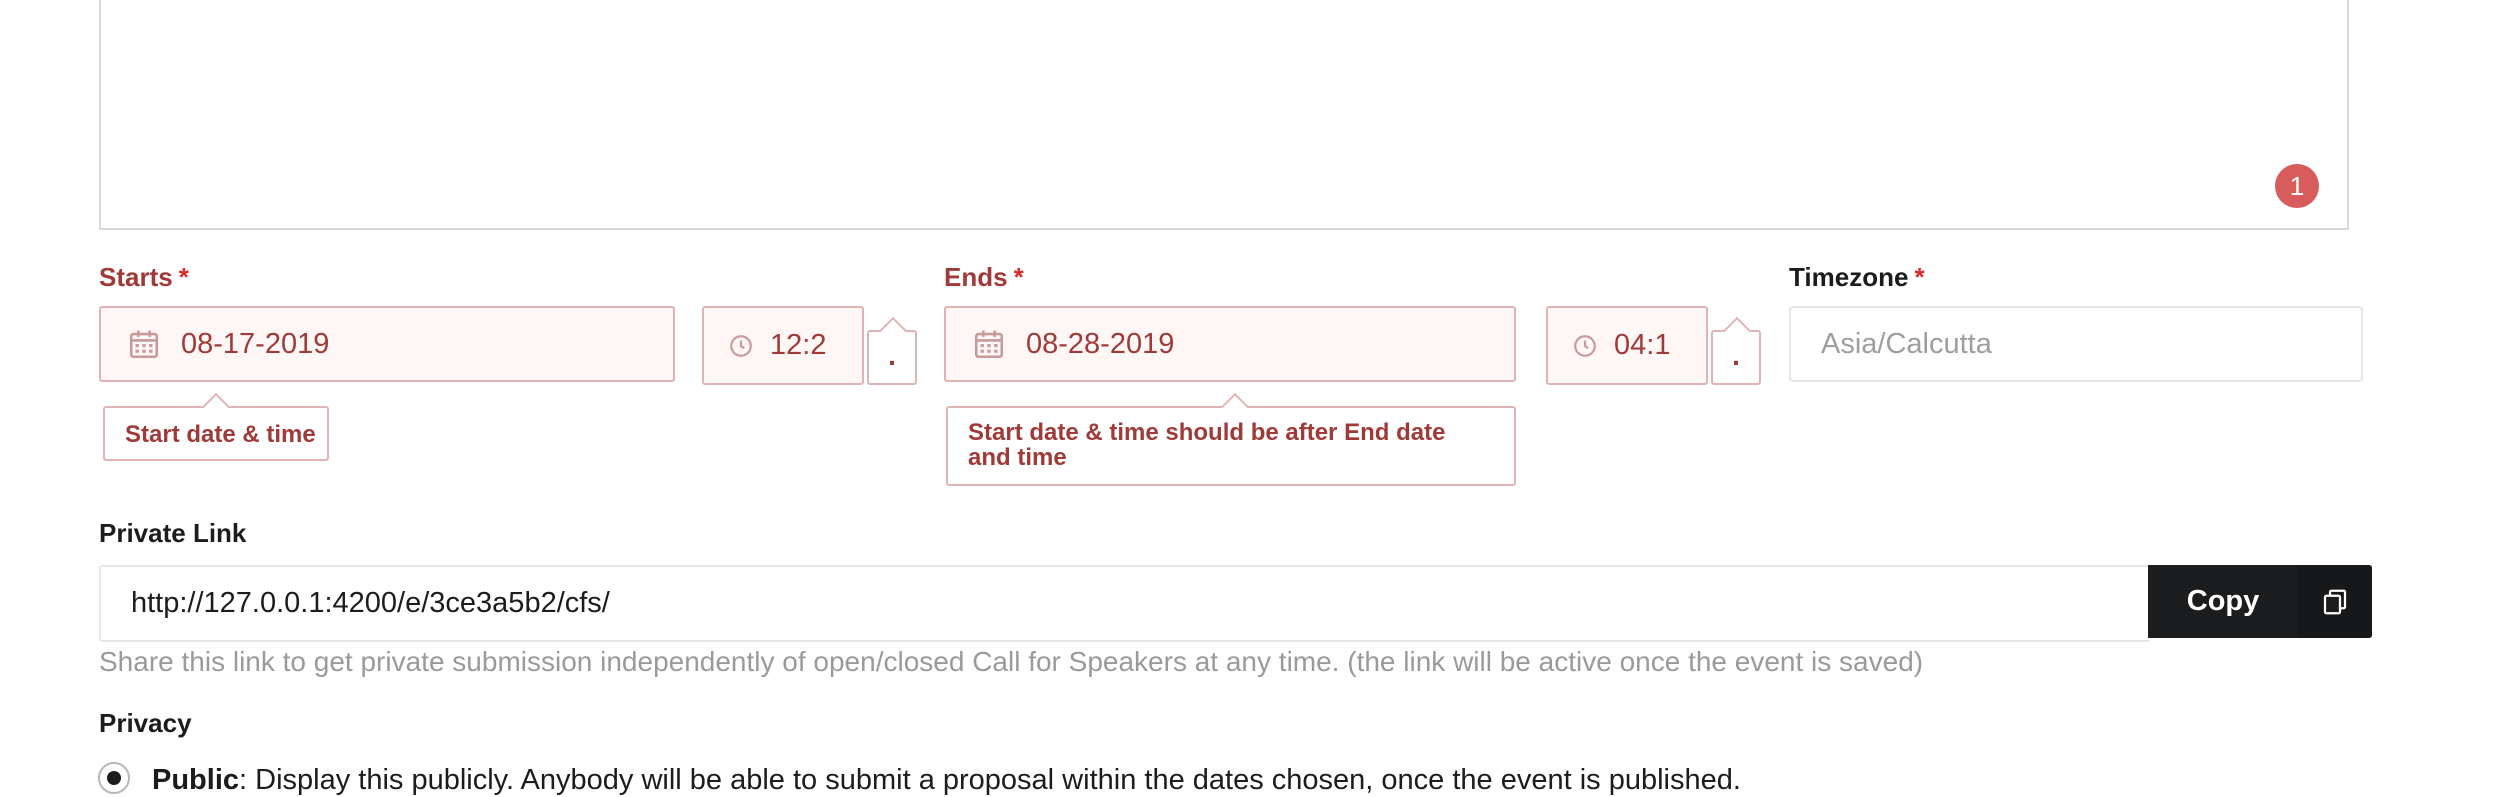 Image resolution: width=2512 pixels, height=797 pixels. Describe the element at coordinates (1230, 344) in the screenshot. I see `end-date-input: 08-28-2019` at that location.